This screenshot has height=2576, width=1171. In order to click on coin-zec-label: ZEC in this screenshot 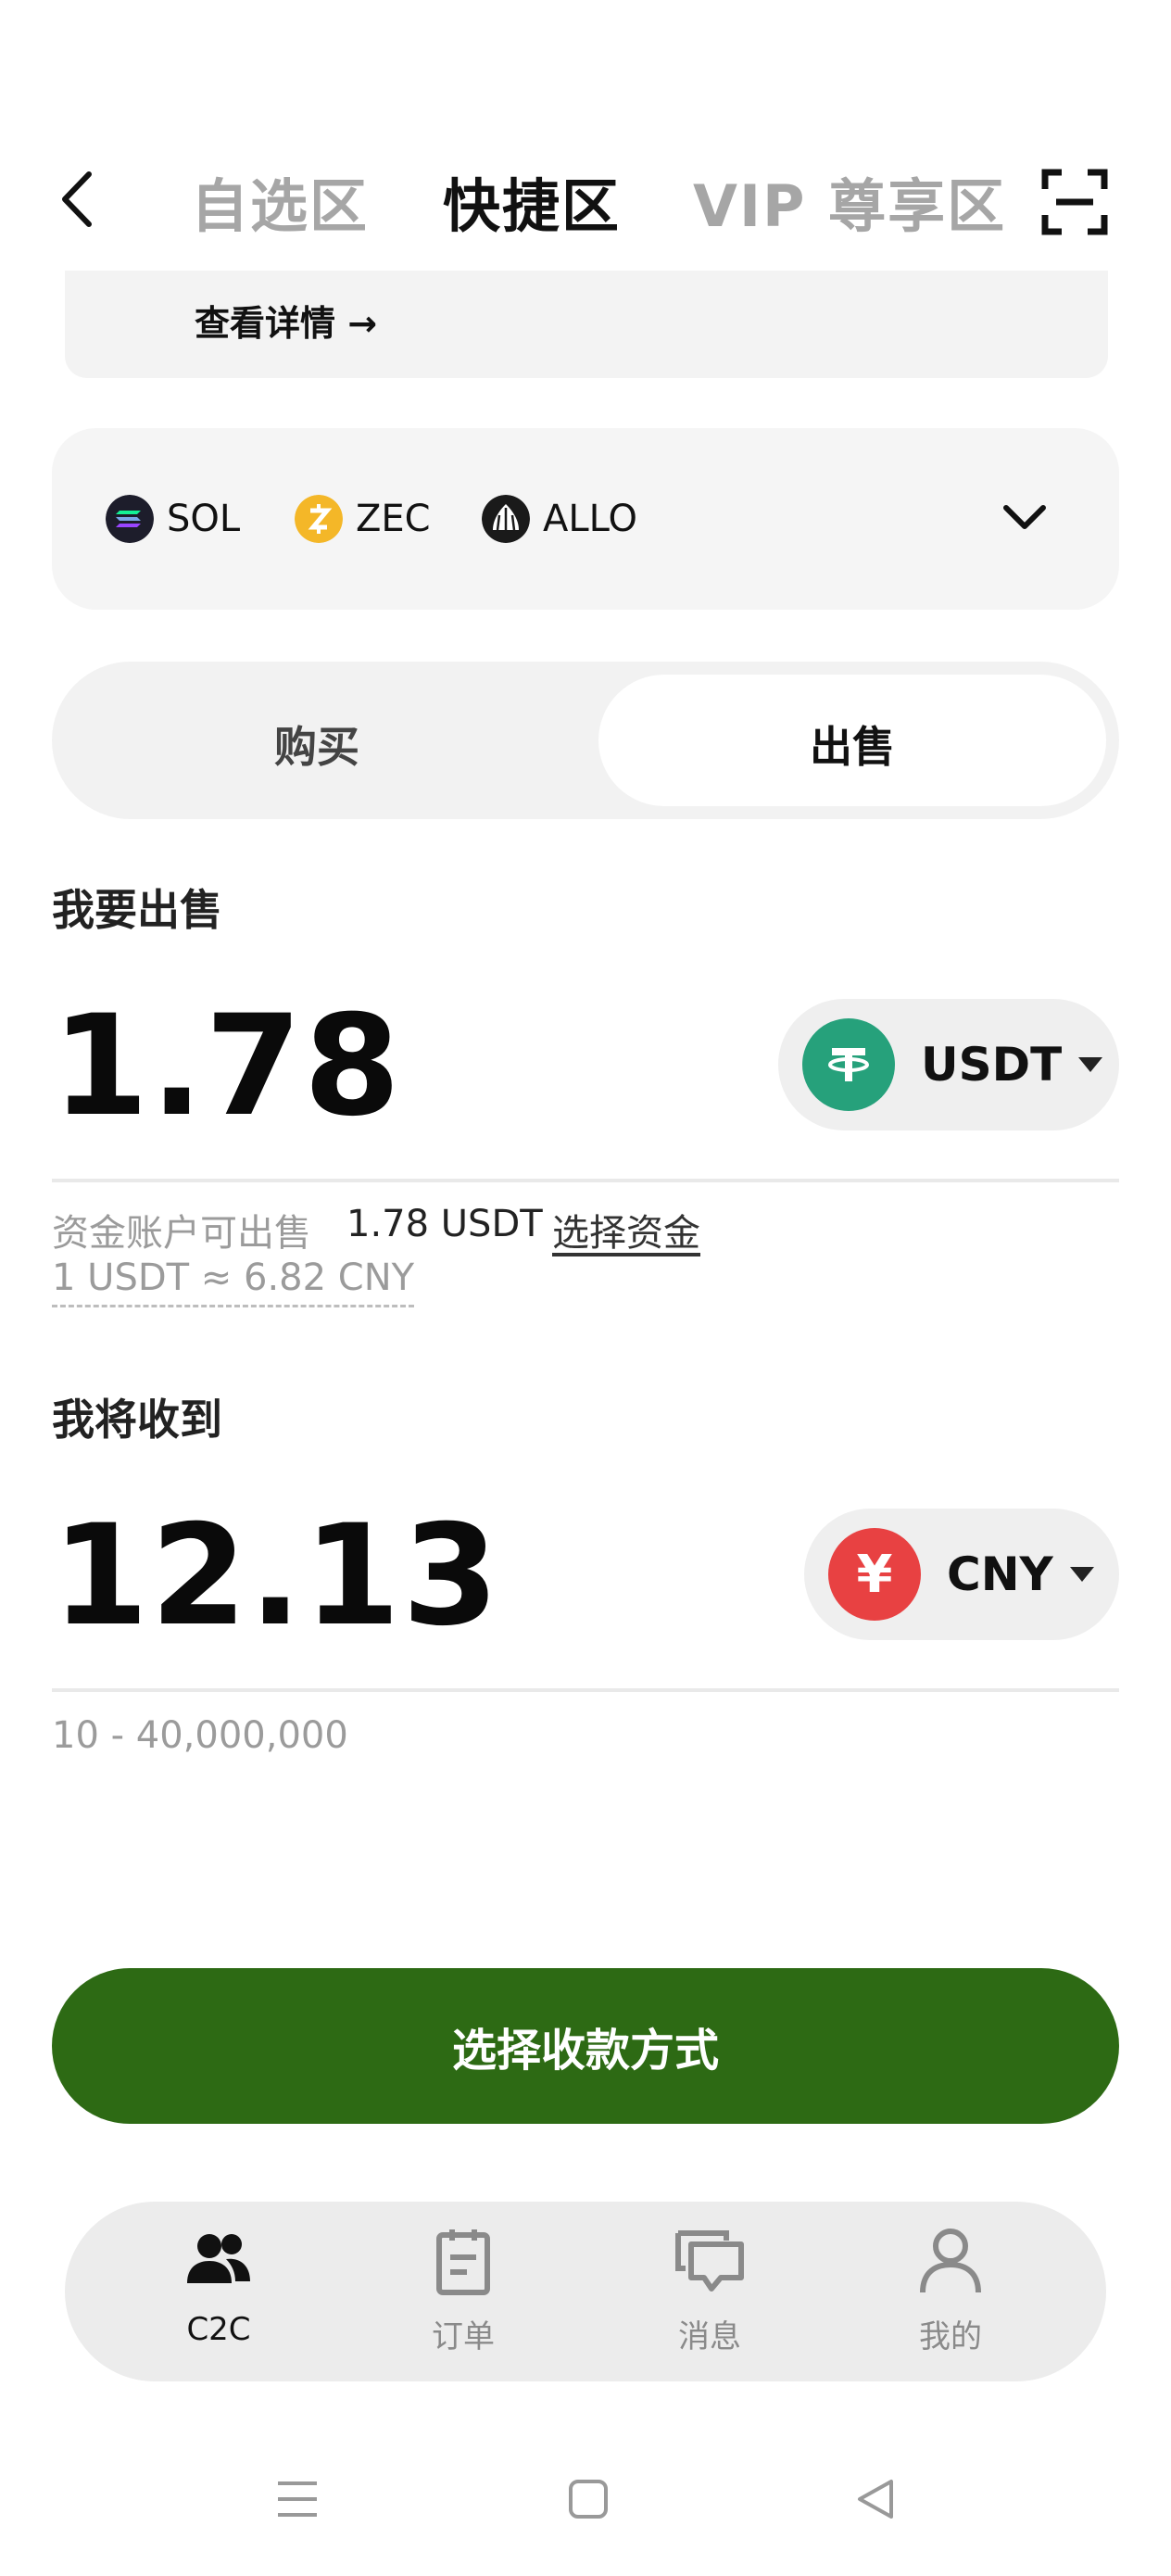, I will do `click(394, 519)`.